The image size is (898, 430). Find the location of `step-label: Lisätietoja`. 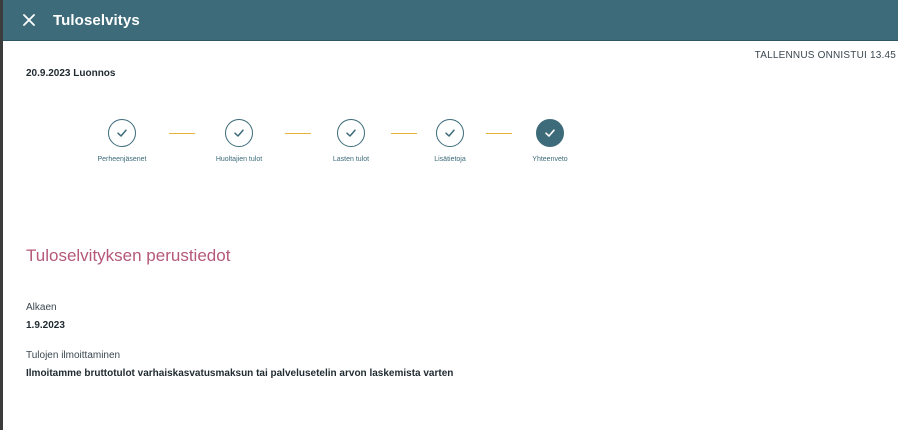

step-label: Lisätietoja is located at coordinates (450, 159).